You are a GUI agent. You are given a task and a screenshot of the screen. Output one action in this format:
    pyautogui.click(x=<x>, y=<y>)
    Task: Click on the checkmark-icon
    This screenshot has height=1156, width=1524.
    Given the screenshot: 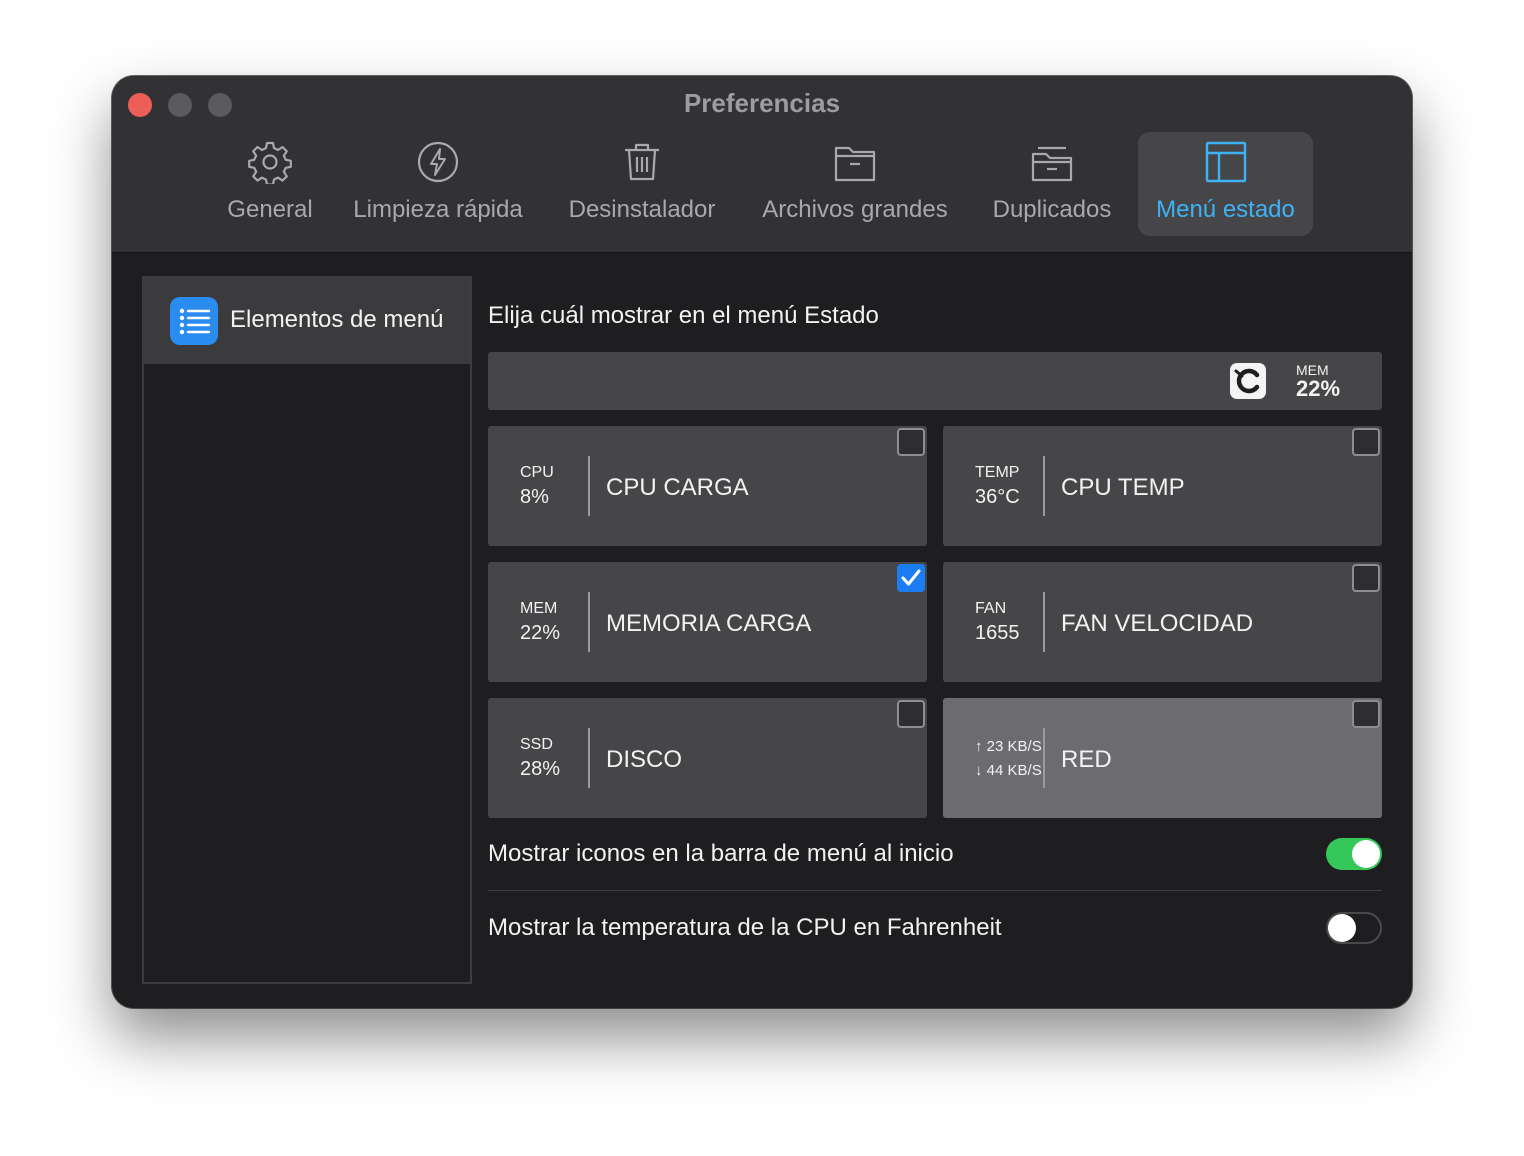 What is the action you would take?
    pyautogui.click(x=911, y=577)
    